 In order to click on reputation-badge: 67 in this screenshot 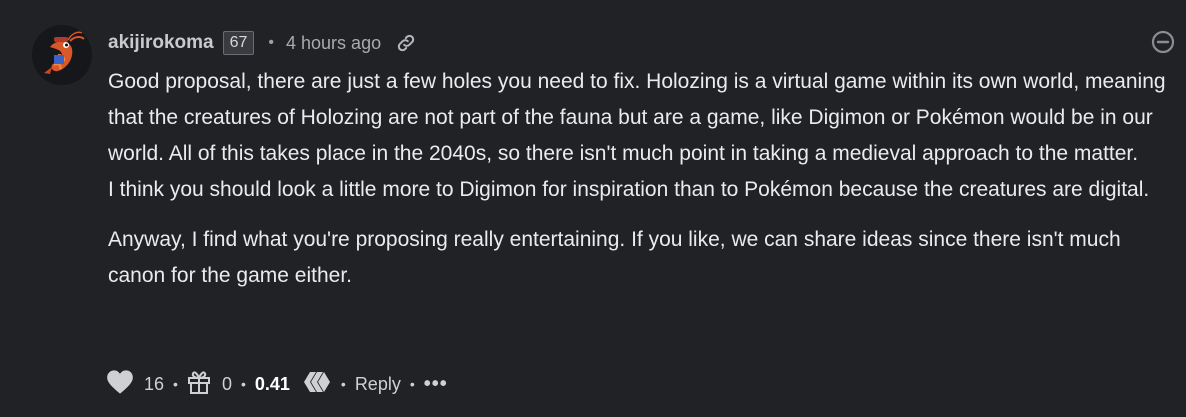, I will do `click(238, 43)`.